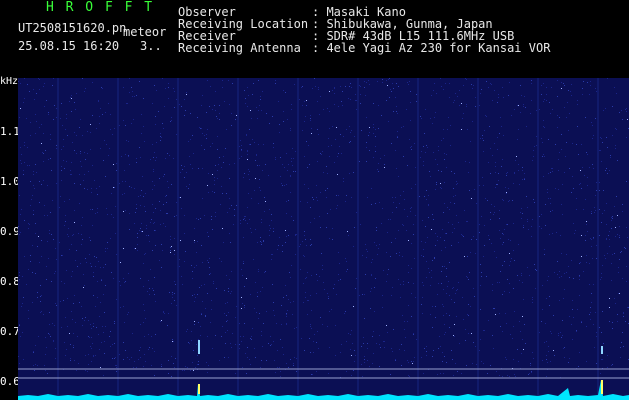 The image size is (629, 400). What do you see at coordinates (151, 46) in the screenshot?
I see `count: 3..` at bounding box center [151, 46].